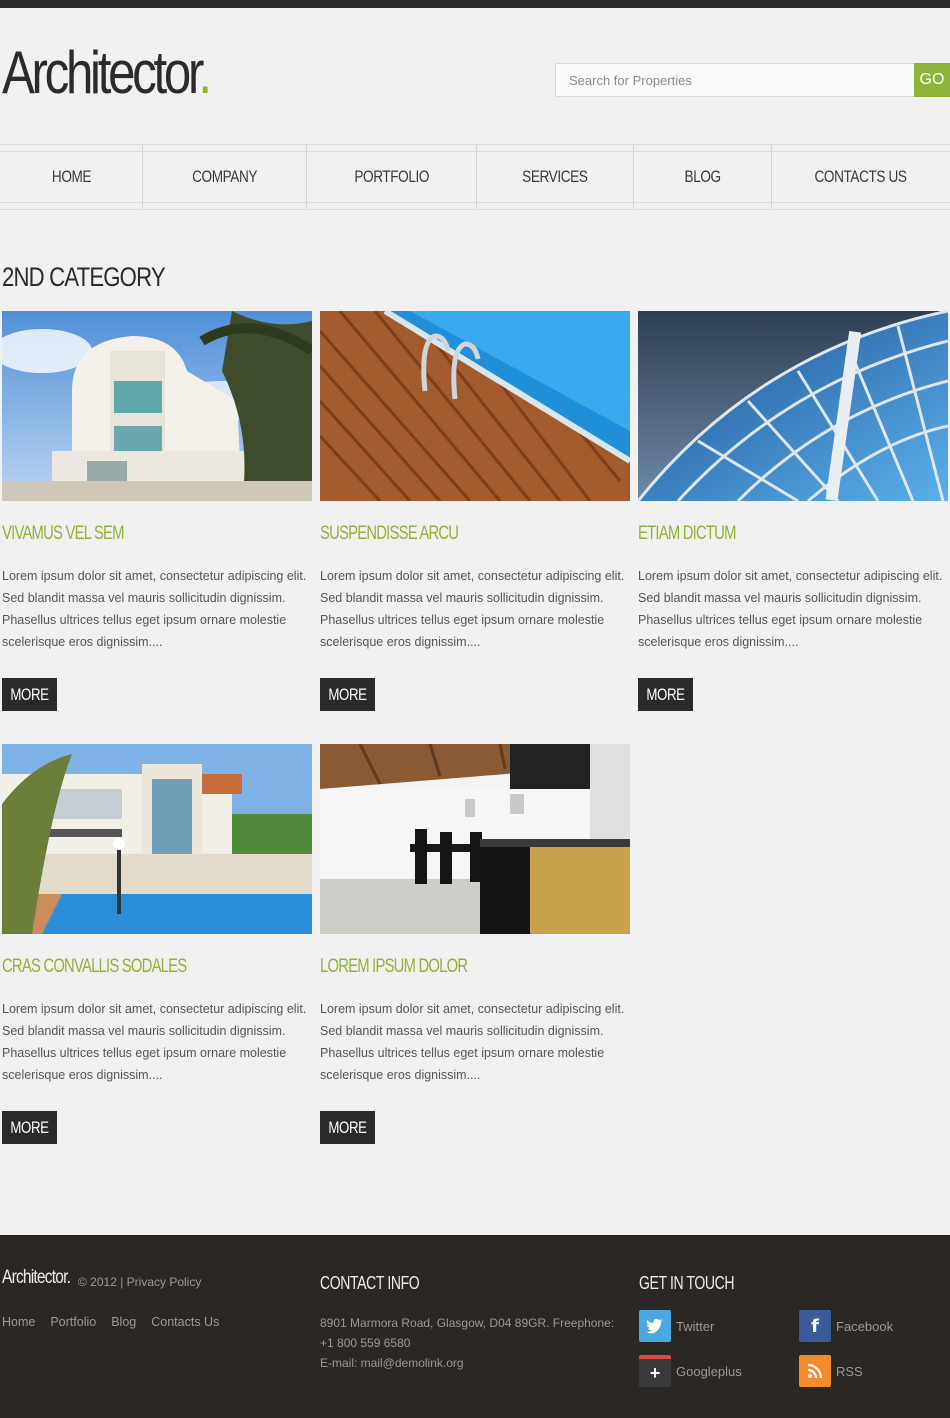 The image size is (950, 1418). Describe the element at coordinates (861, 177) in the screenshot. I see `nav-item-contacts: CONTACTS US` at that location.